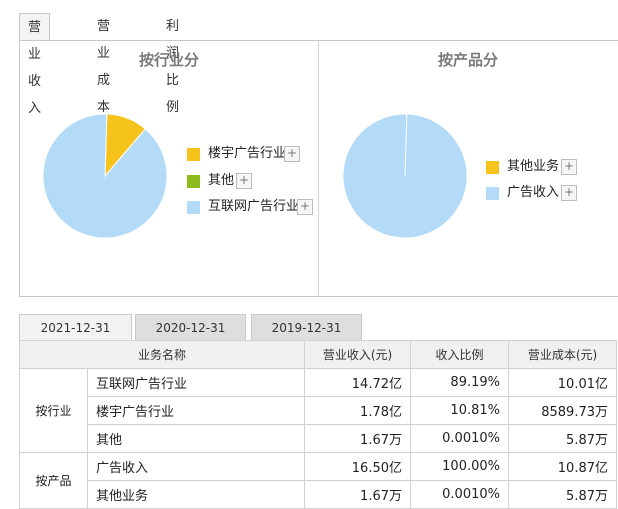  Describe the element at coordinates (190, 327) in the screenshot. I see `year-tab-2020: 2020-12-31` at that location.